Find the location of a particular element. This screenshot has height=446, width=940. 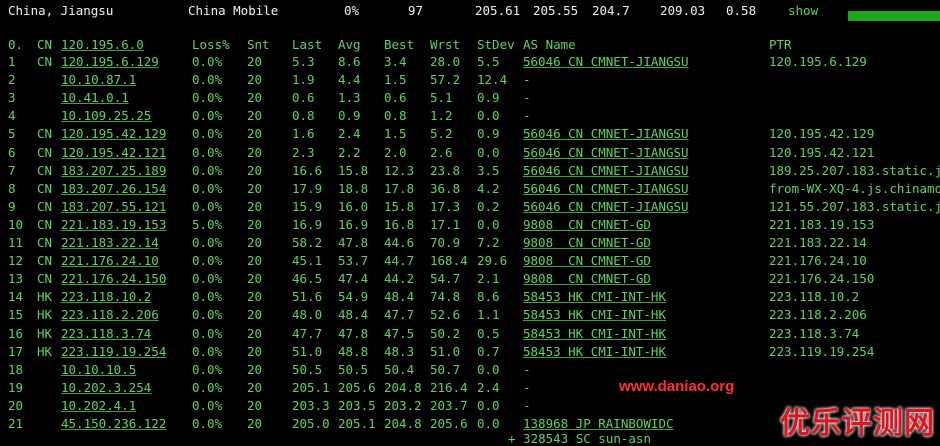

cell-as: - is located at coordinates (527, 116).